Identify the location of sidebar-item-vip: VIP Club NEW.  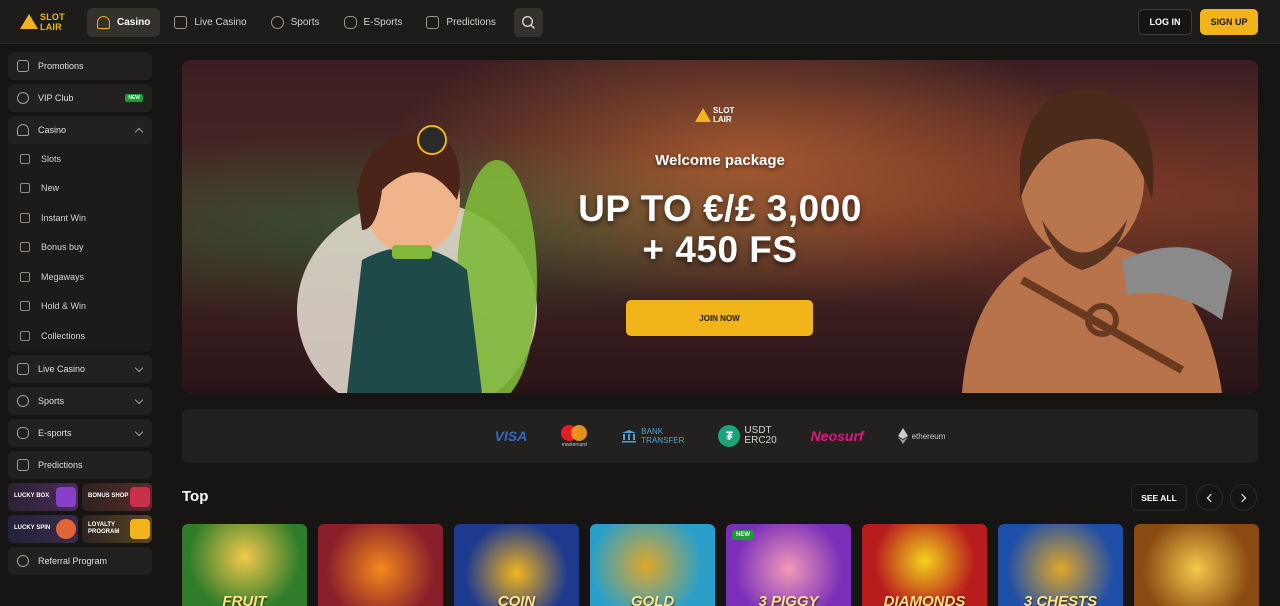
(80, 98).